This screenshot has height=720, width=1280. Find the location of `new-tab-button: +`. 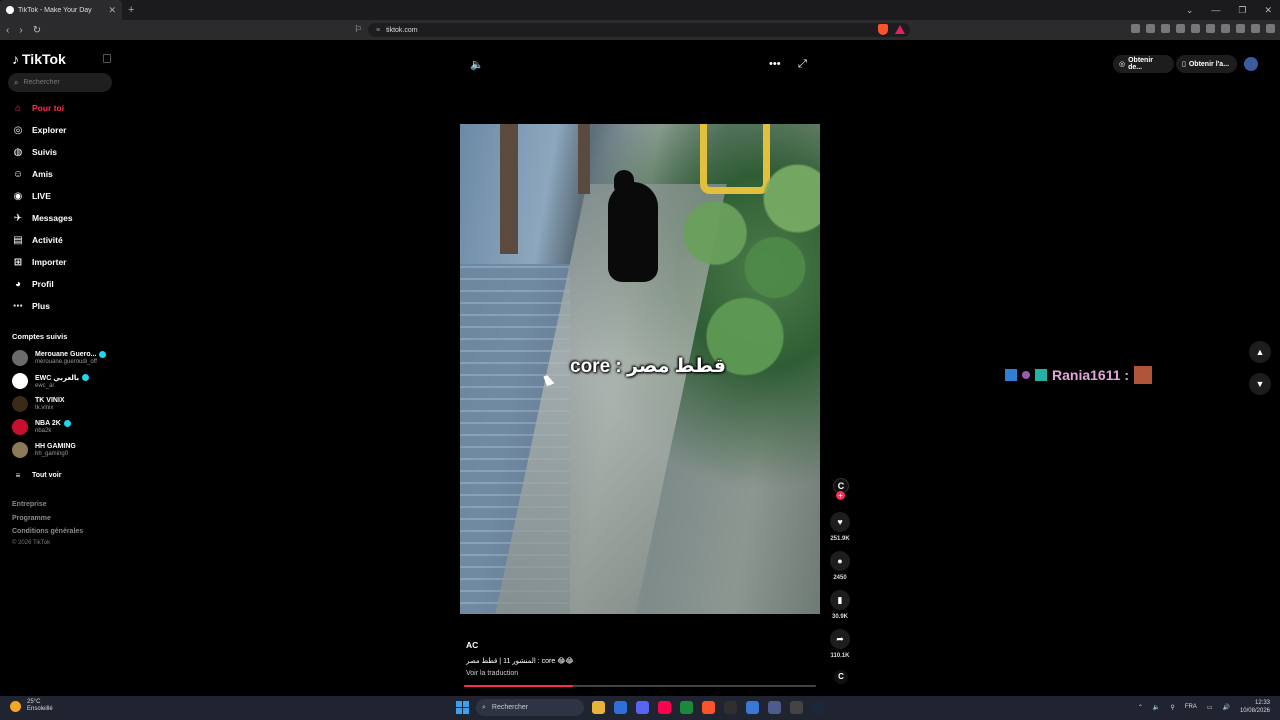

new-tab-button: + is located at coordinates (131, 10).